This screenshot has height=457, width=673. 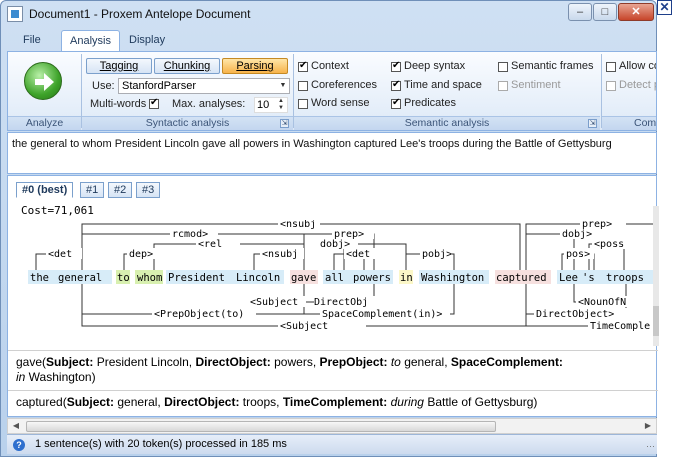 I want to click on token: whom, so click(x=149, y=278).